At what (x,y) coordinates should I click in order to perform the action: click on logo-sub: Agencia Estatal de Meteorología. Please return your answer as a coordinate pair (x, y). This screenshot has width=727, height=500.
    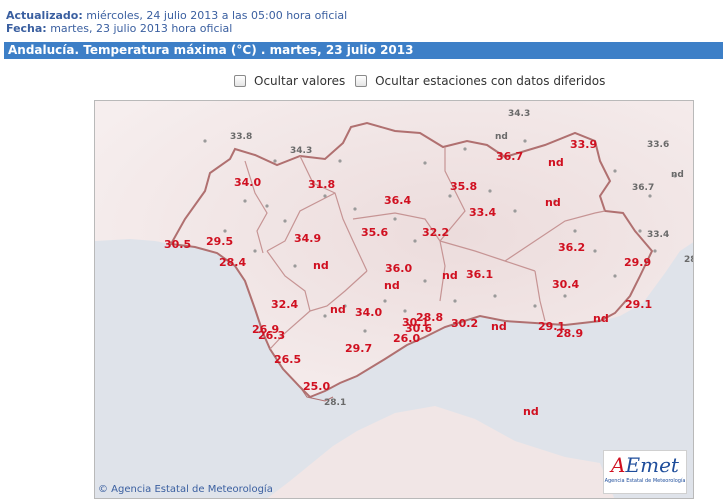
    Looking at the image, I should click on (645, 481).